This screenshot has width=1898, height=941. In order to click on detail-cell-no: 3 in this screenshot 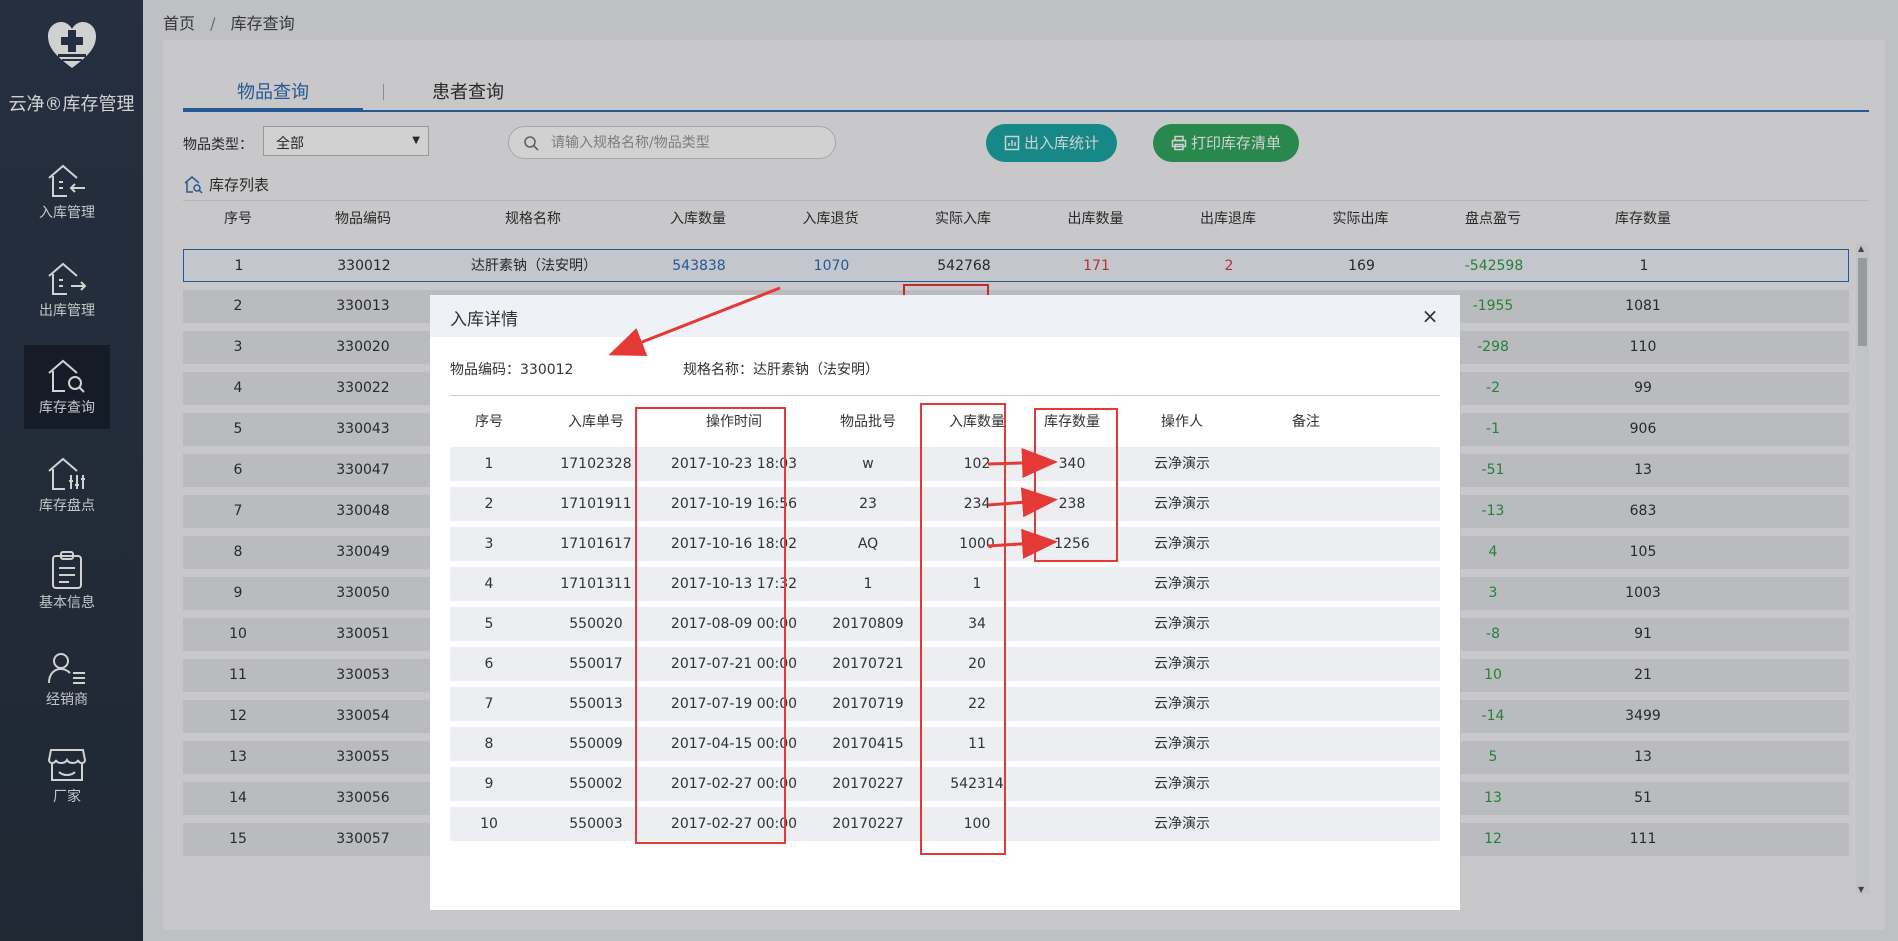, I will do `click(489, 544)`.